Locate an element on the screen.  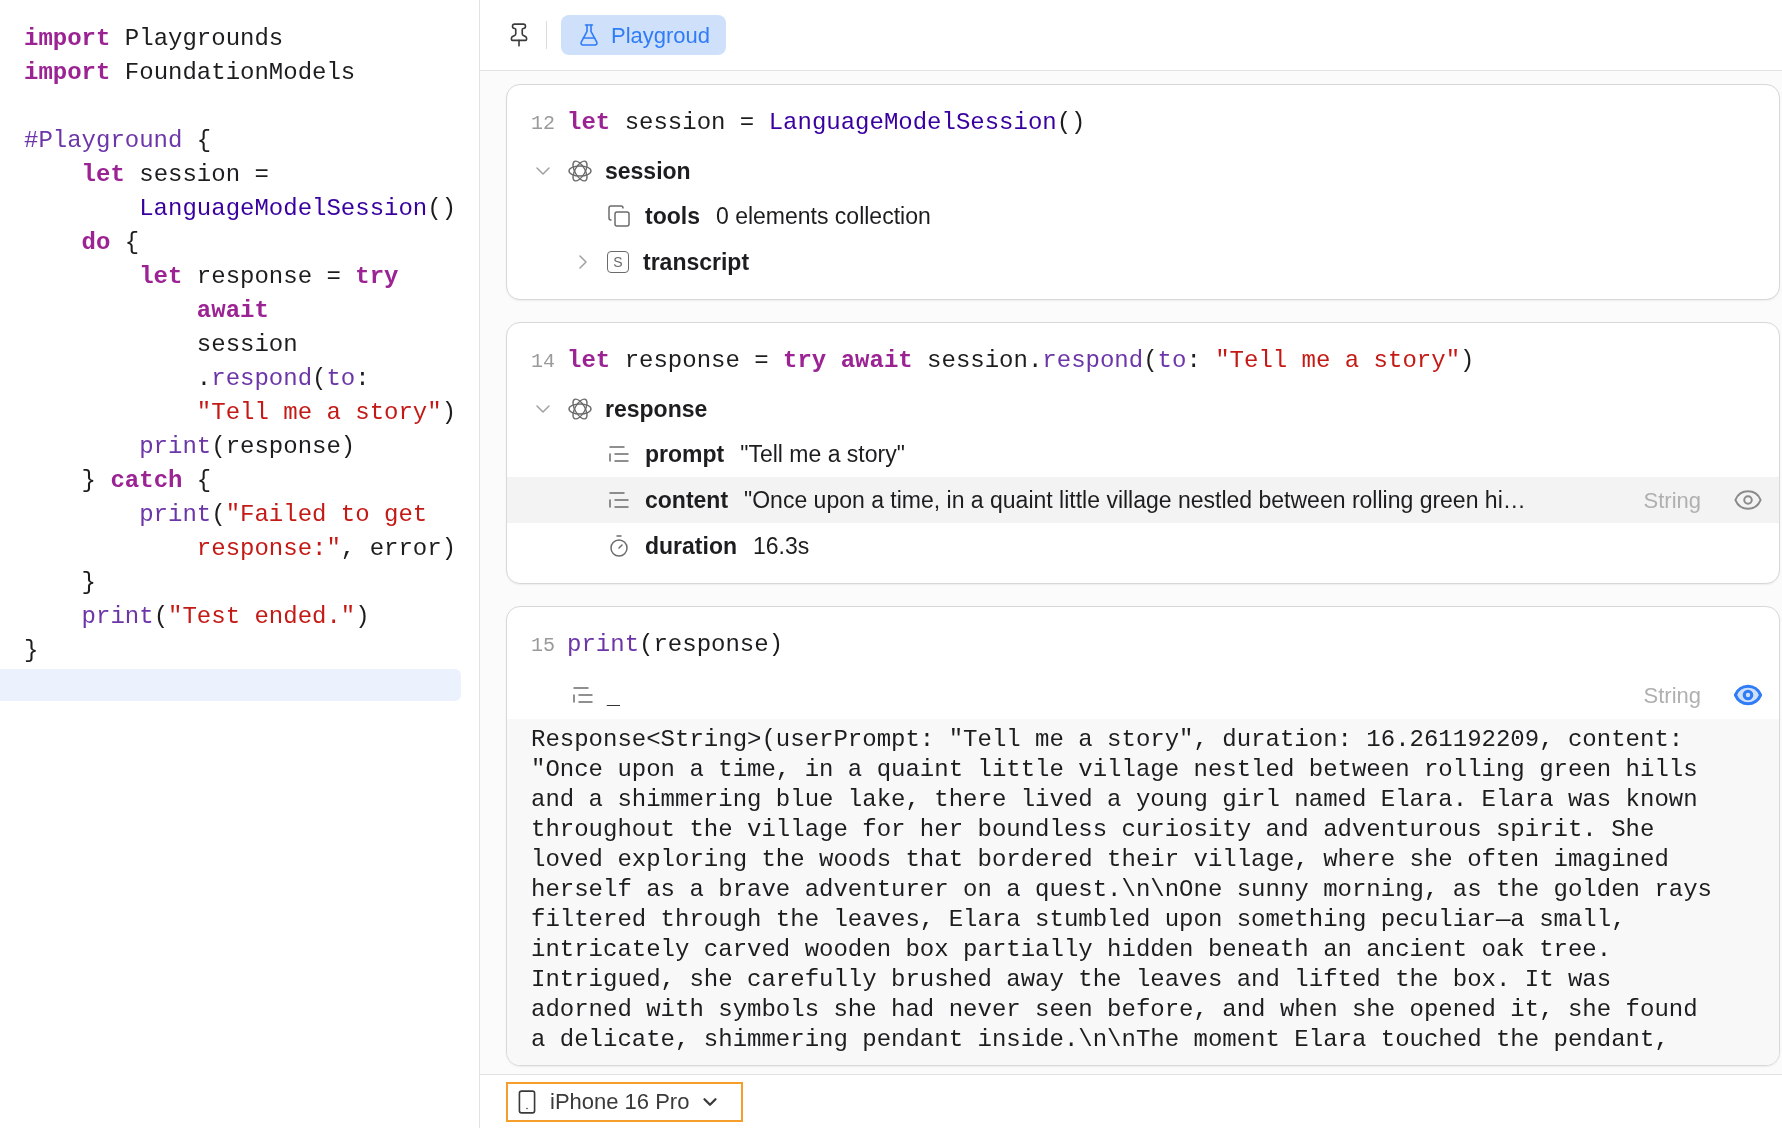
output-line: intricately carved wooden box partially hidden beneath an ancient oak tree. is located at coordinates (1072, 950).